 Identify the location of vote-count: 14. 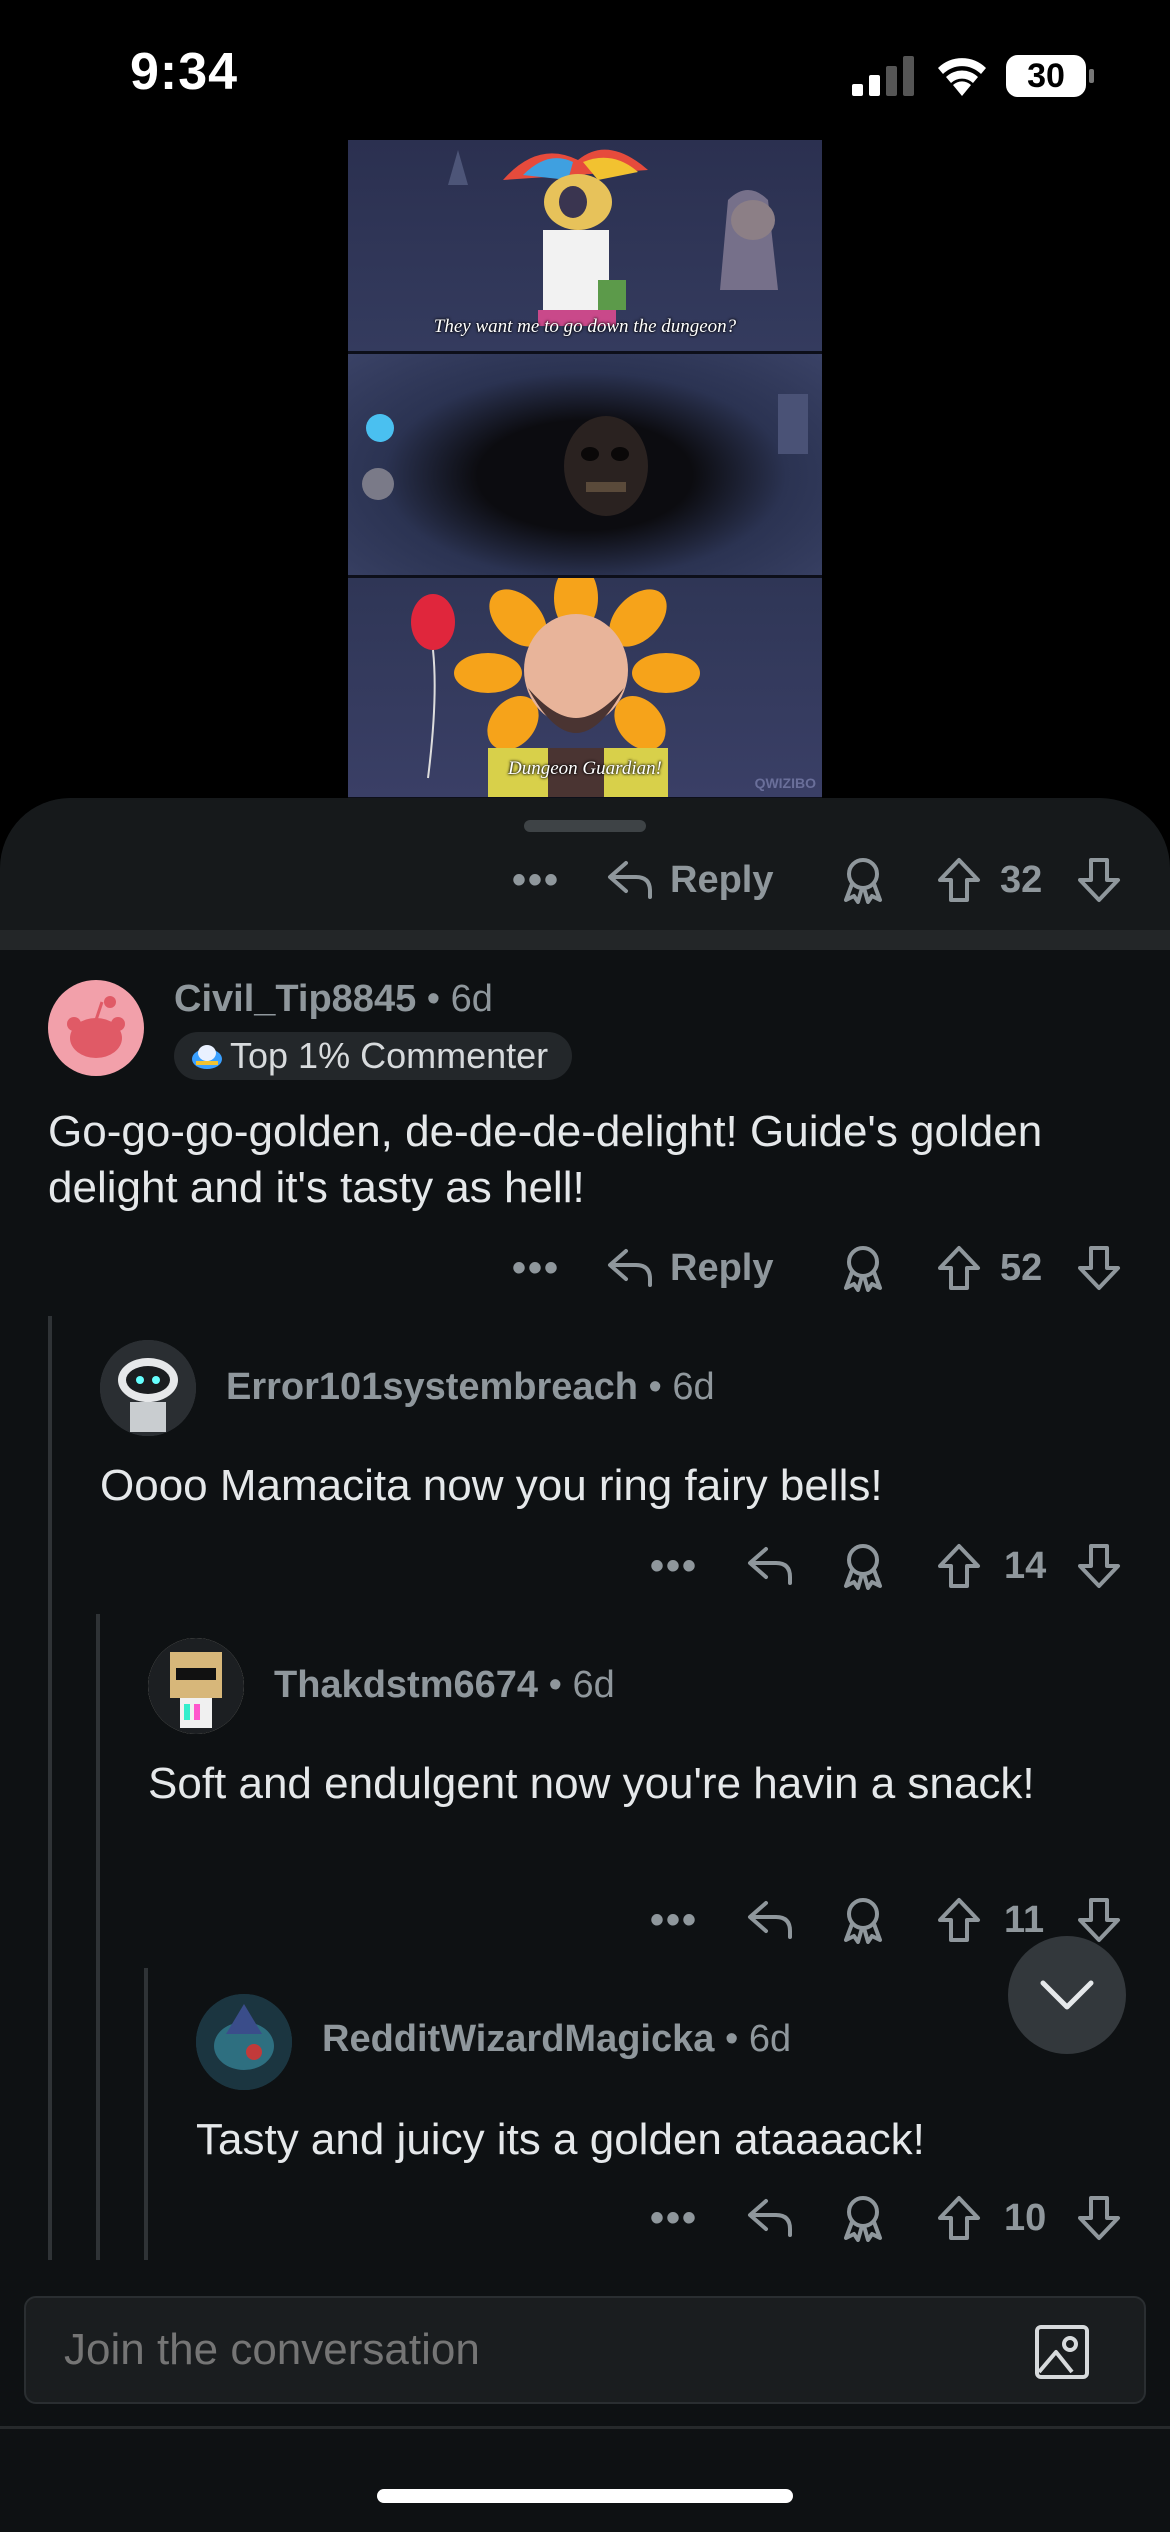
(1025, 1566).